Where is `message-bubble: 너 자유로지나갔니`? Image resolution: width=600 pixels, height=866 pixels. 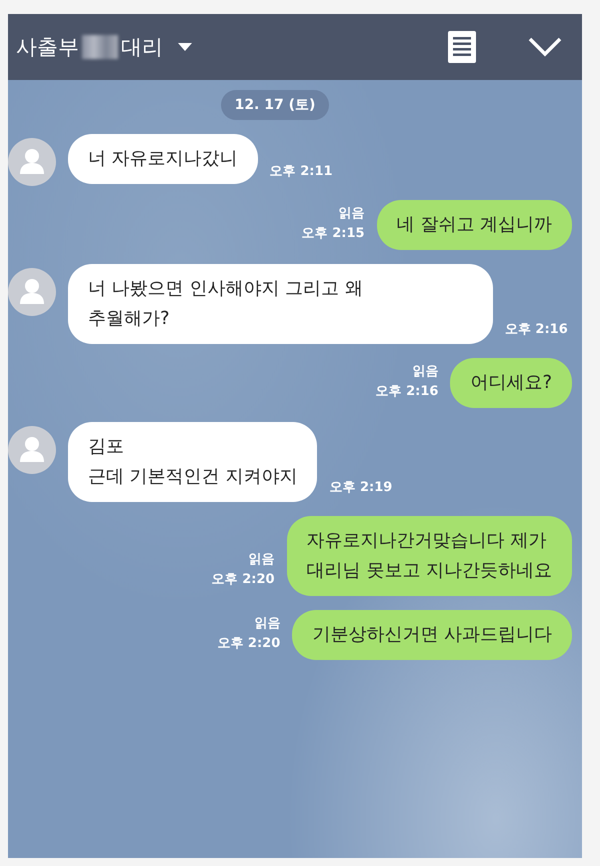
message-bubble: 너 자유로지나갔니 is located at coordinates (163, 159).